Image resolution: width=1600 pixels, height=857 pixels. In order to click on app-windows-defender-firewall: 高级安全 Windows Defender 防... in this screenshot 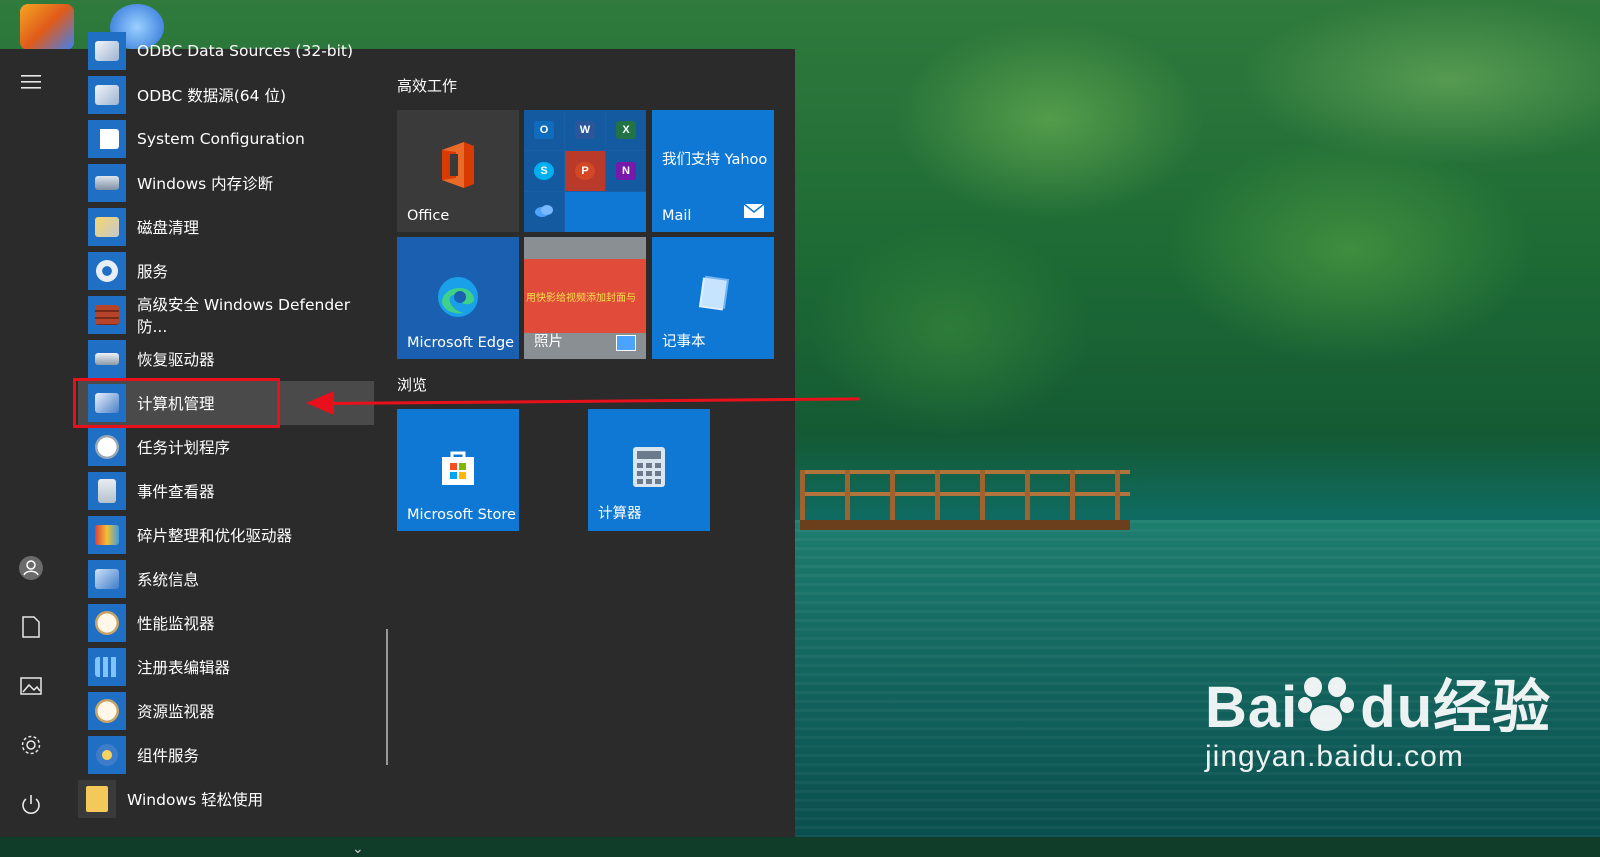, I will do `click(231, 315)`.